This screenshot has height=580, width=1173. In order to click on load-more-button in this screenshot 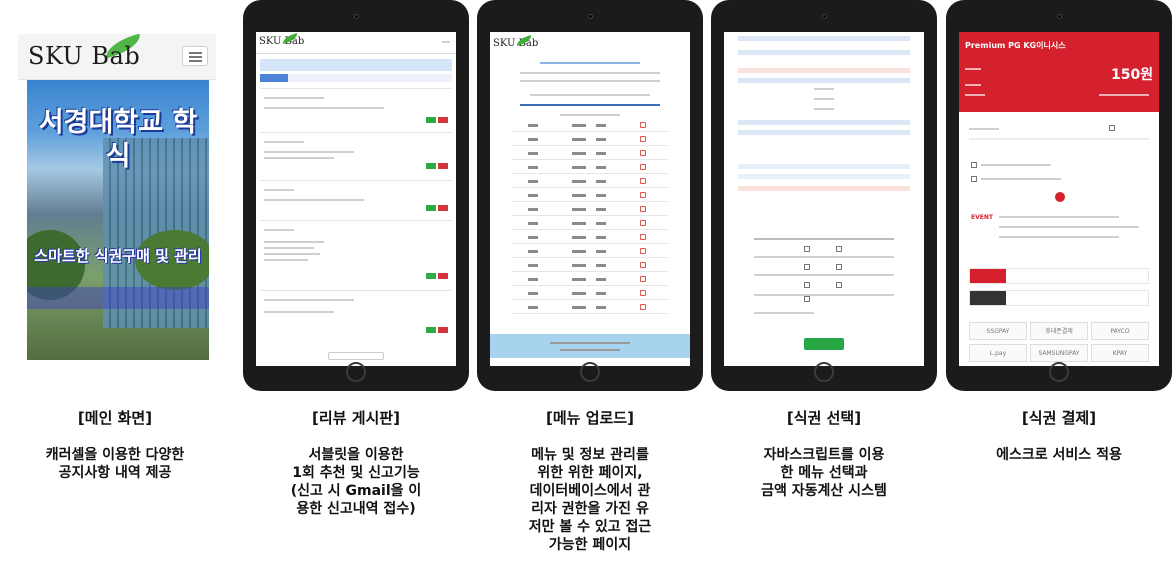, I will do `click(356, 356)`.